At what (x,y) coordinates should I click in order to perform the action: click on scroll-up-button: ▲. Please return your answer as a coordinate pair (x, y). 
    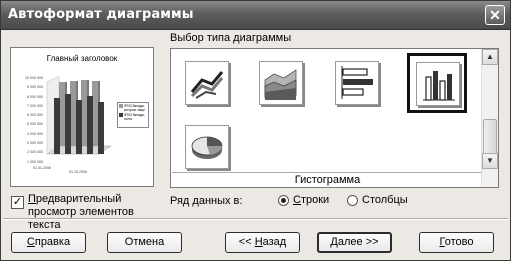
    Looking at the image, I should click on (490, 57).